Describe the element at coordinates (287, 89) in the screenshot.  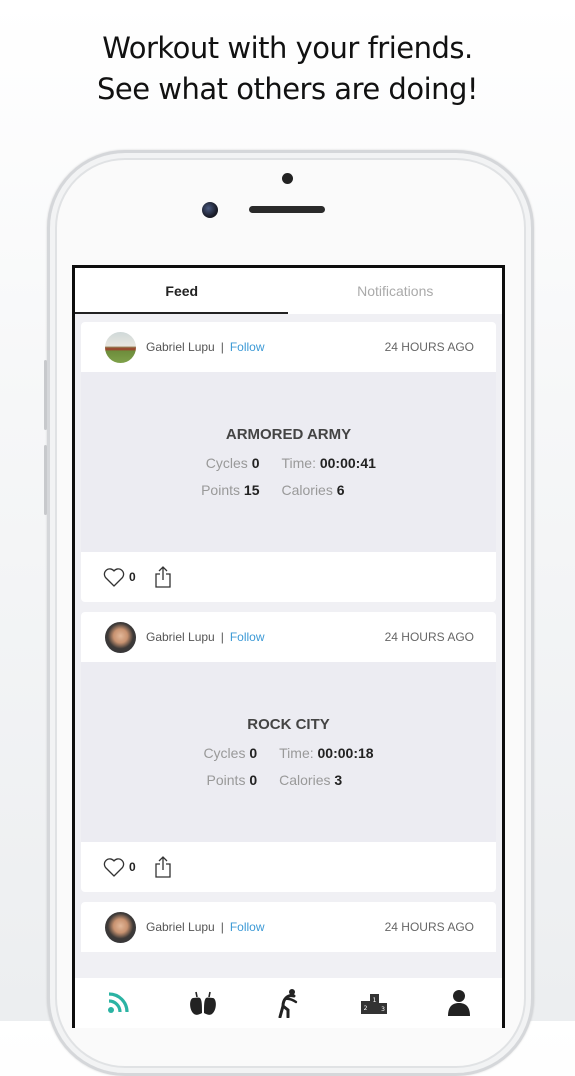
I see `headline-line-2: See what others are doing!` at that location.